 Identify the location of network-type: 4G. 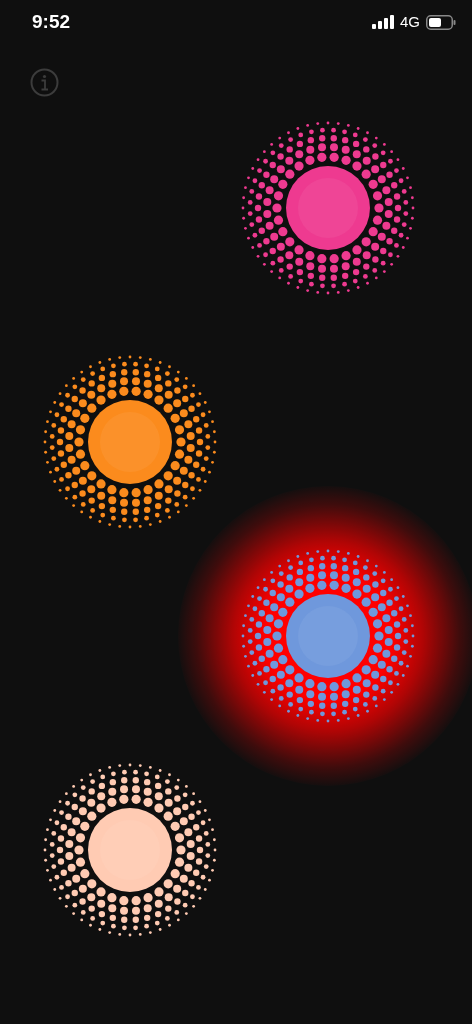
(410, 21).